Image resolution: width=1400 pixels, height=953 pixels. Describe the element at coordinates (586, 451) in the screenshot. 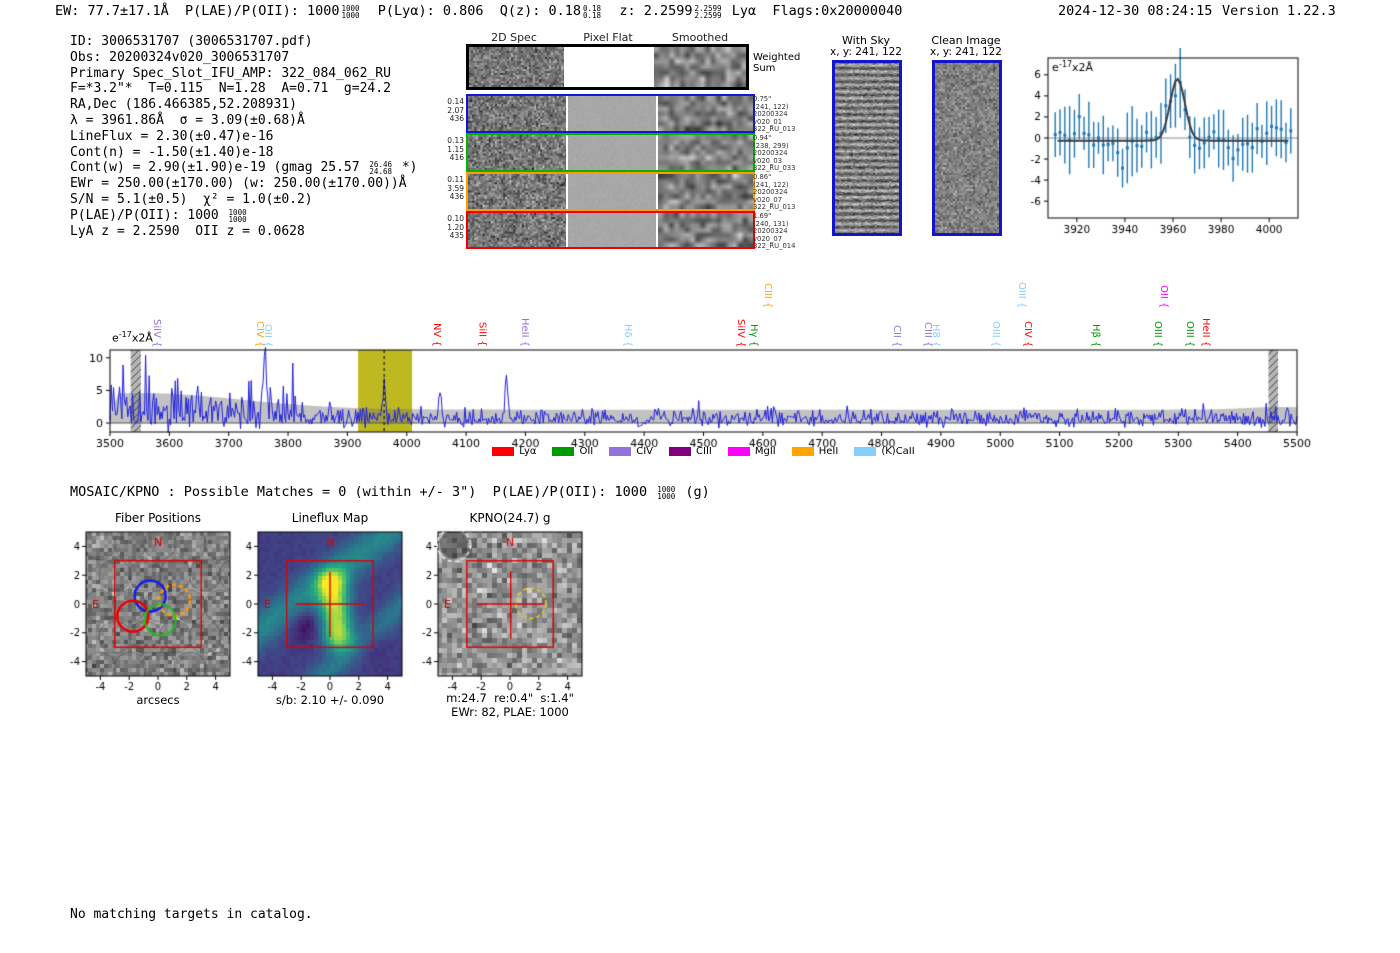

I see `legend-label: OII` at that location.